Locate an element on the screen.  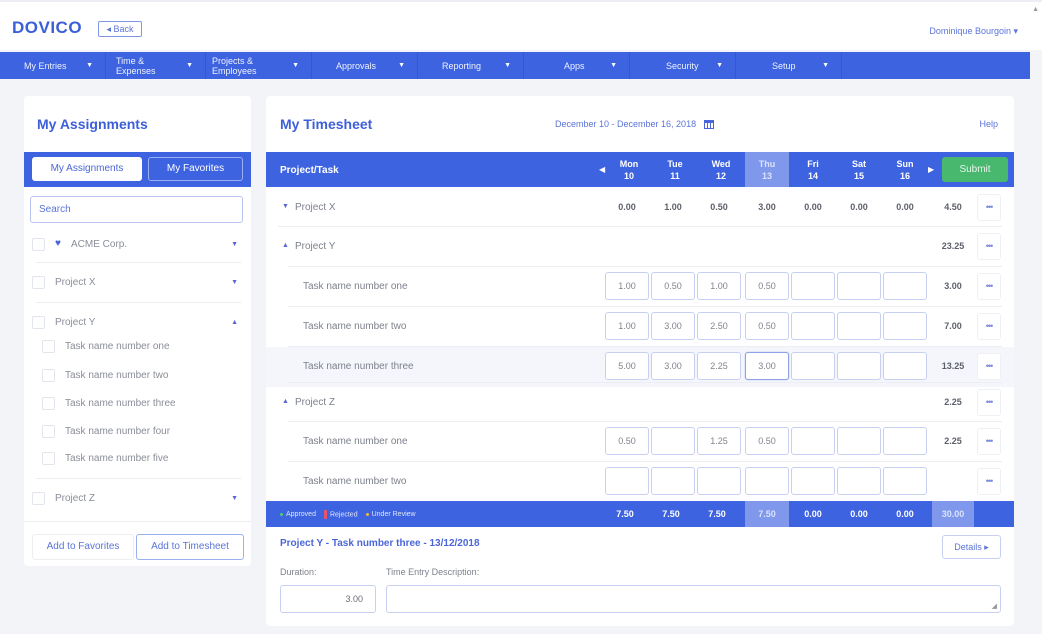
date-range-picker: December 10 - December 16, 2018 is located at coordinates (635, 124).